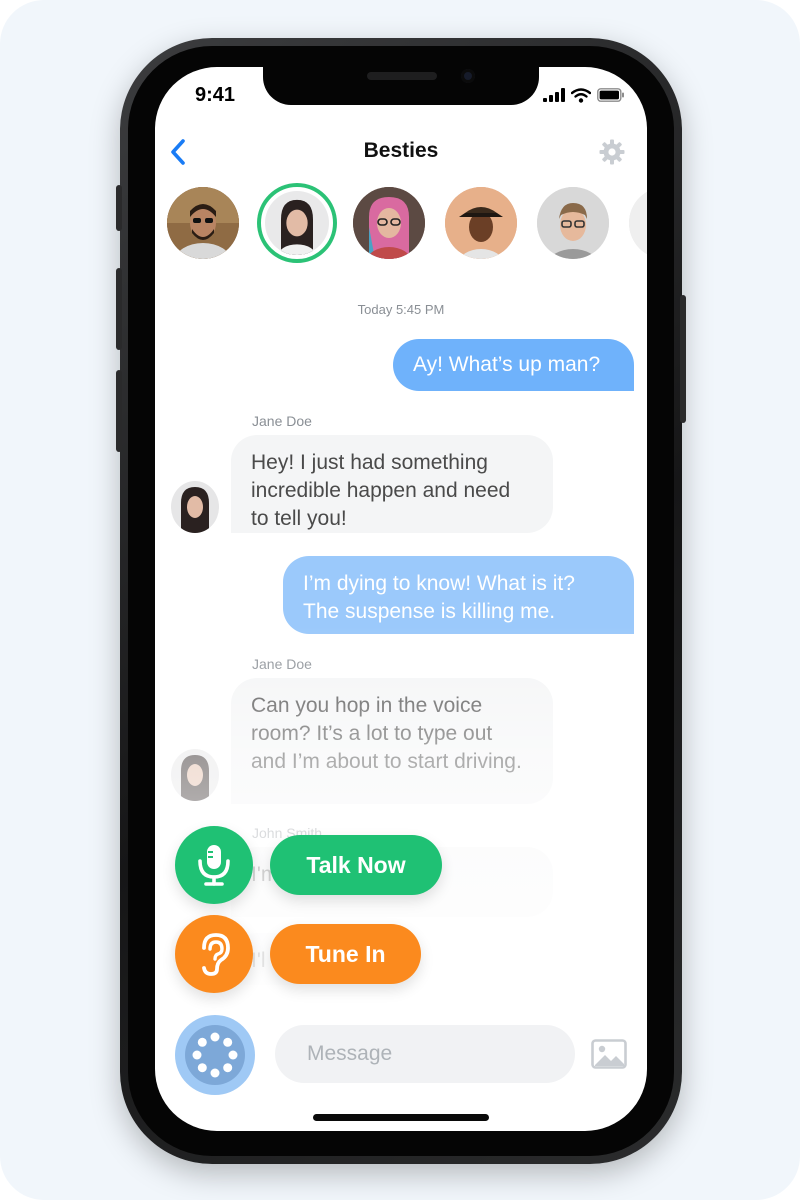 This screenshot has height=1200, width=800. What do you see at coordinates (401, 309) in the screenshot?
I see `chat-timestamp: Today 5:45 PM` at bounding box center [401, 309].